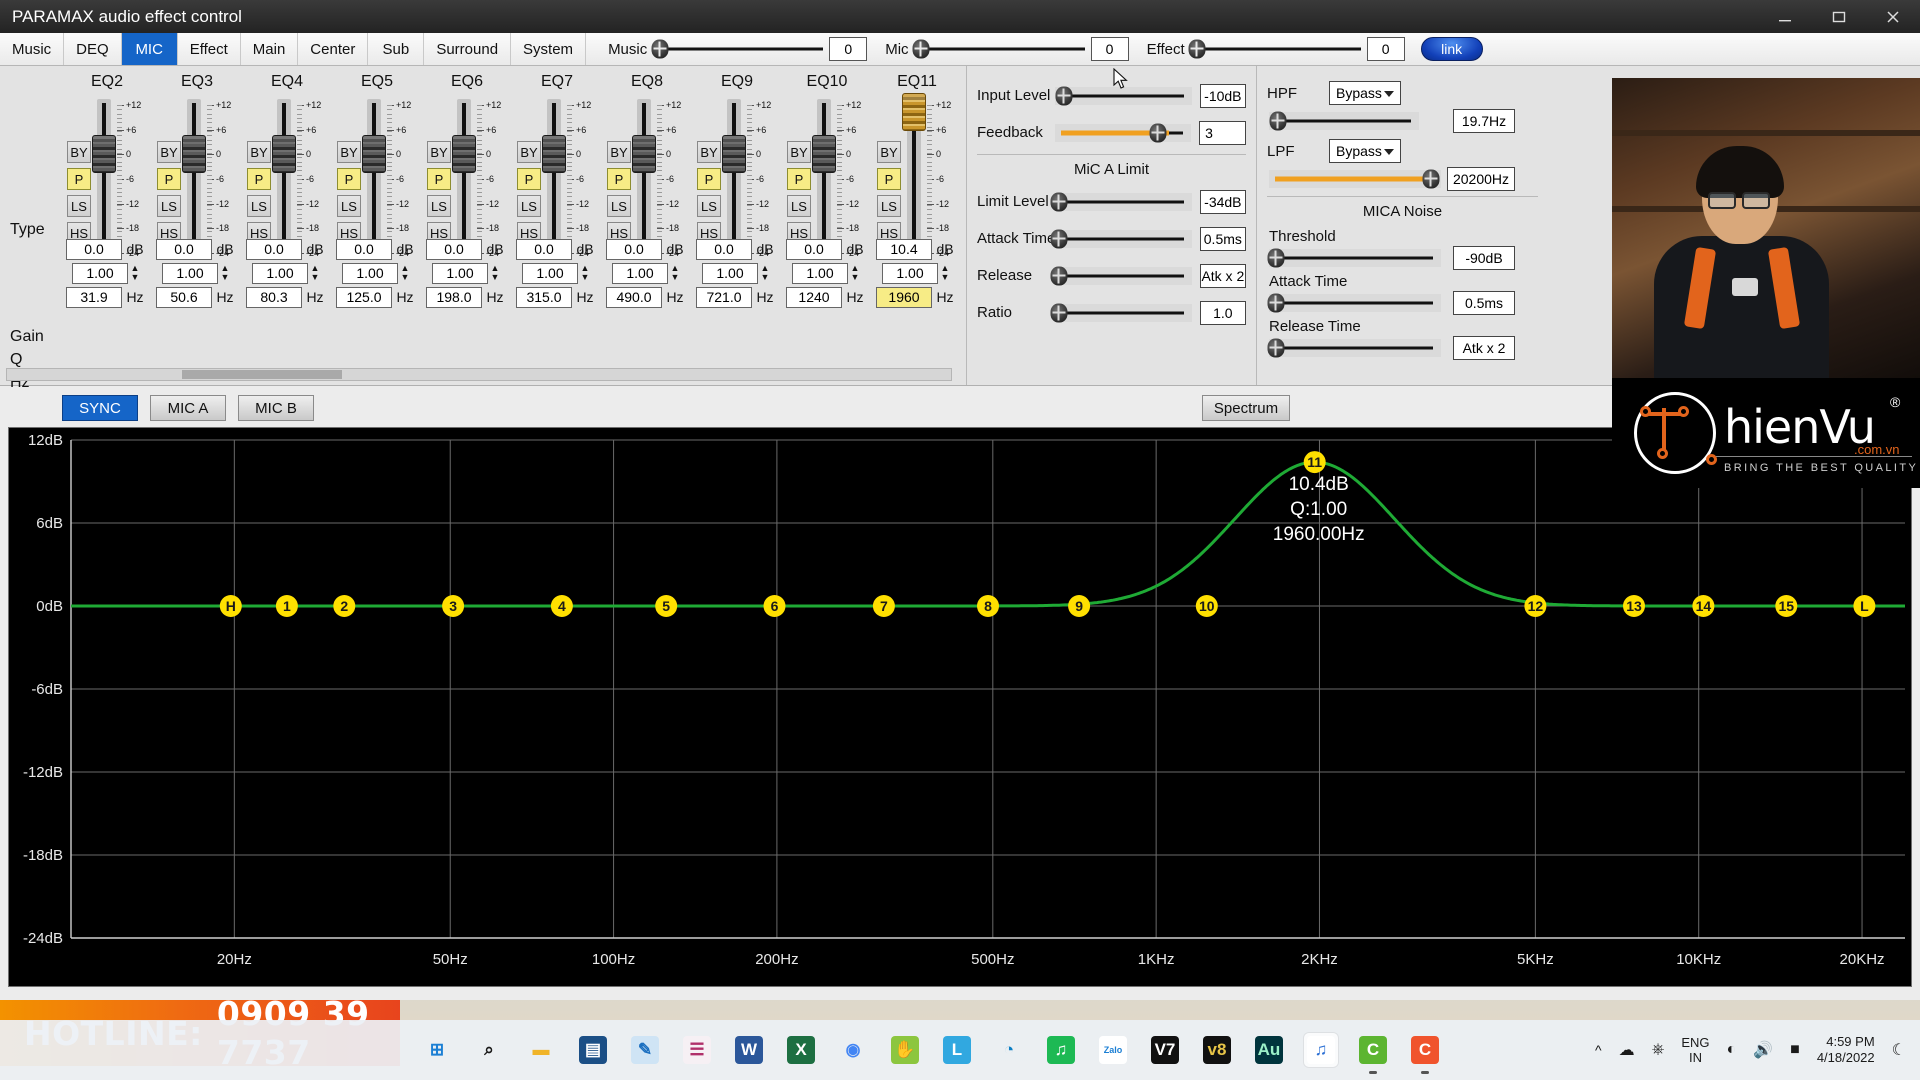 This screenshot has width=1920, height=1080. Describe the element at coordinates (724, 297) in the screenshot. I see `eq-hz-input: 721.0` at that location.